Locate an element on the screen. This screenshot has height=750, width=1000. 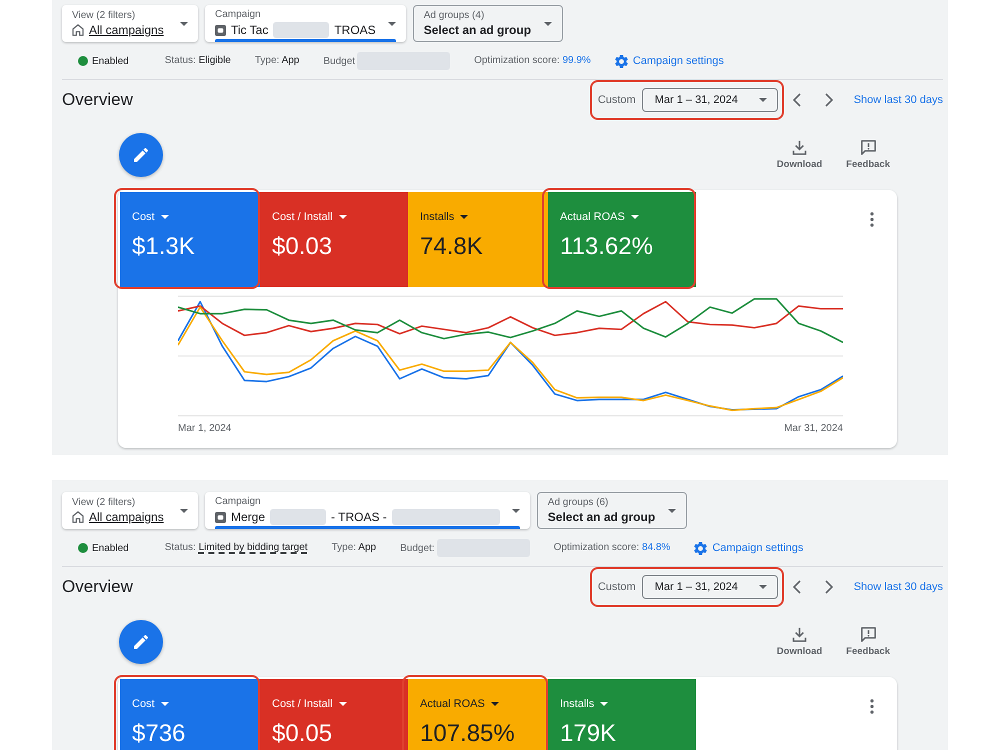
status-text: Status: Limited by bidding target is located at coordinates (236, 548).